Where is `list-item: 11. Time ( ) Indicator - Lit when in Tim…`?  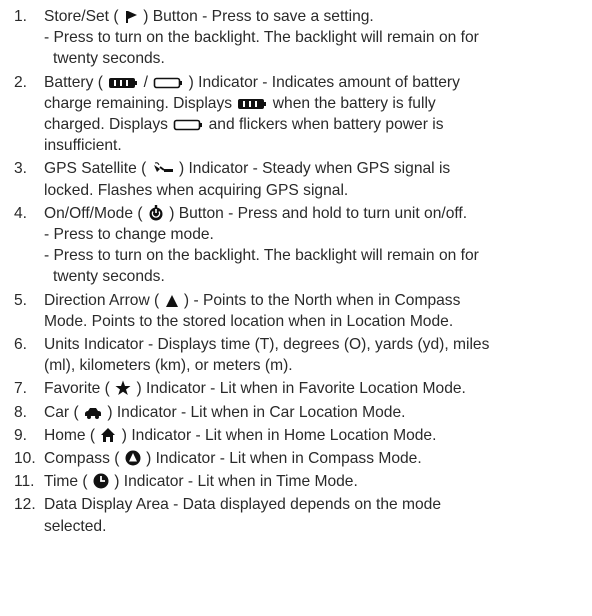
list-item: 11. Time ( ) Indicator - Lit when in Tim… is located at coordinates (298, 481).